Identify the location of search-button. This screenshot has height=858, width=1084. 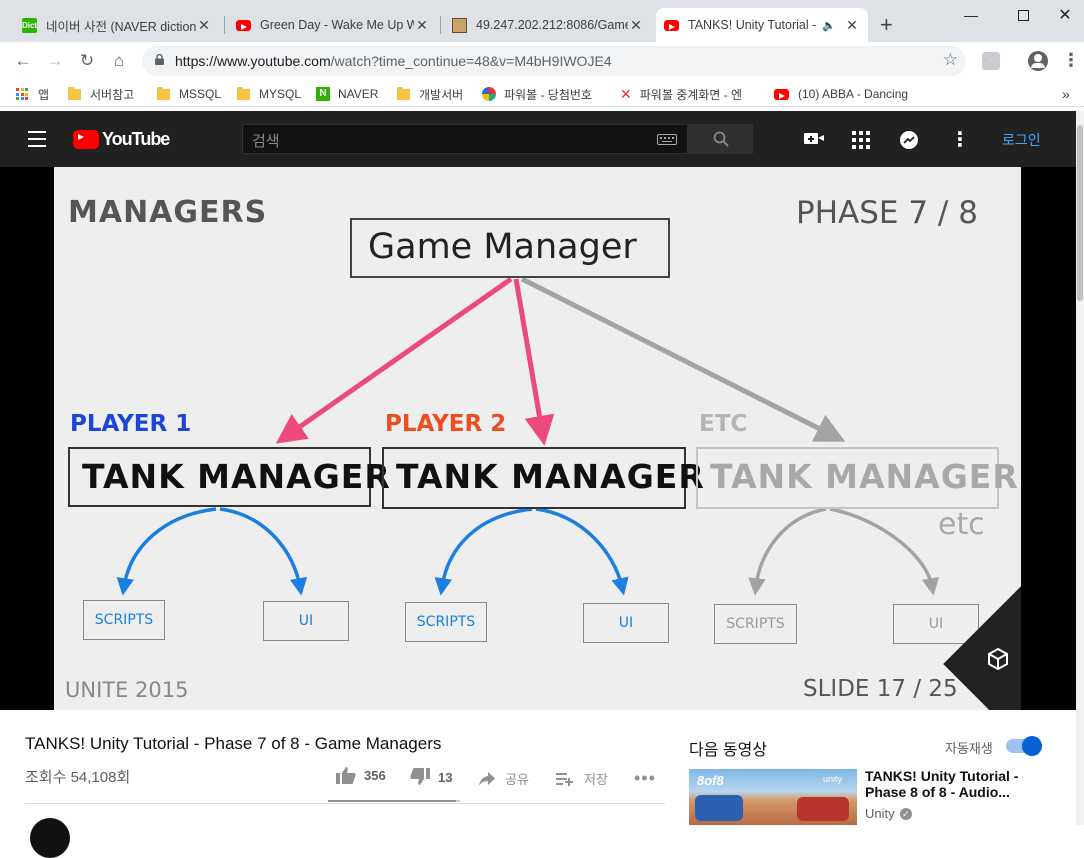
(720, 139).